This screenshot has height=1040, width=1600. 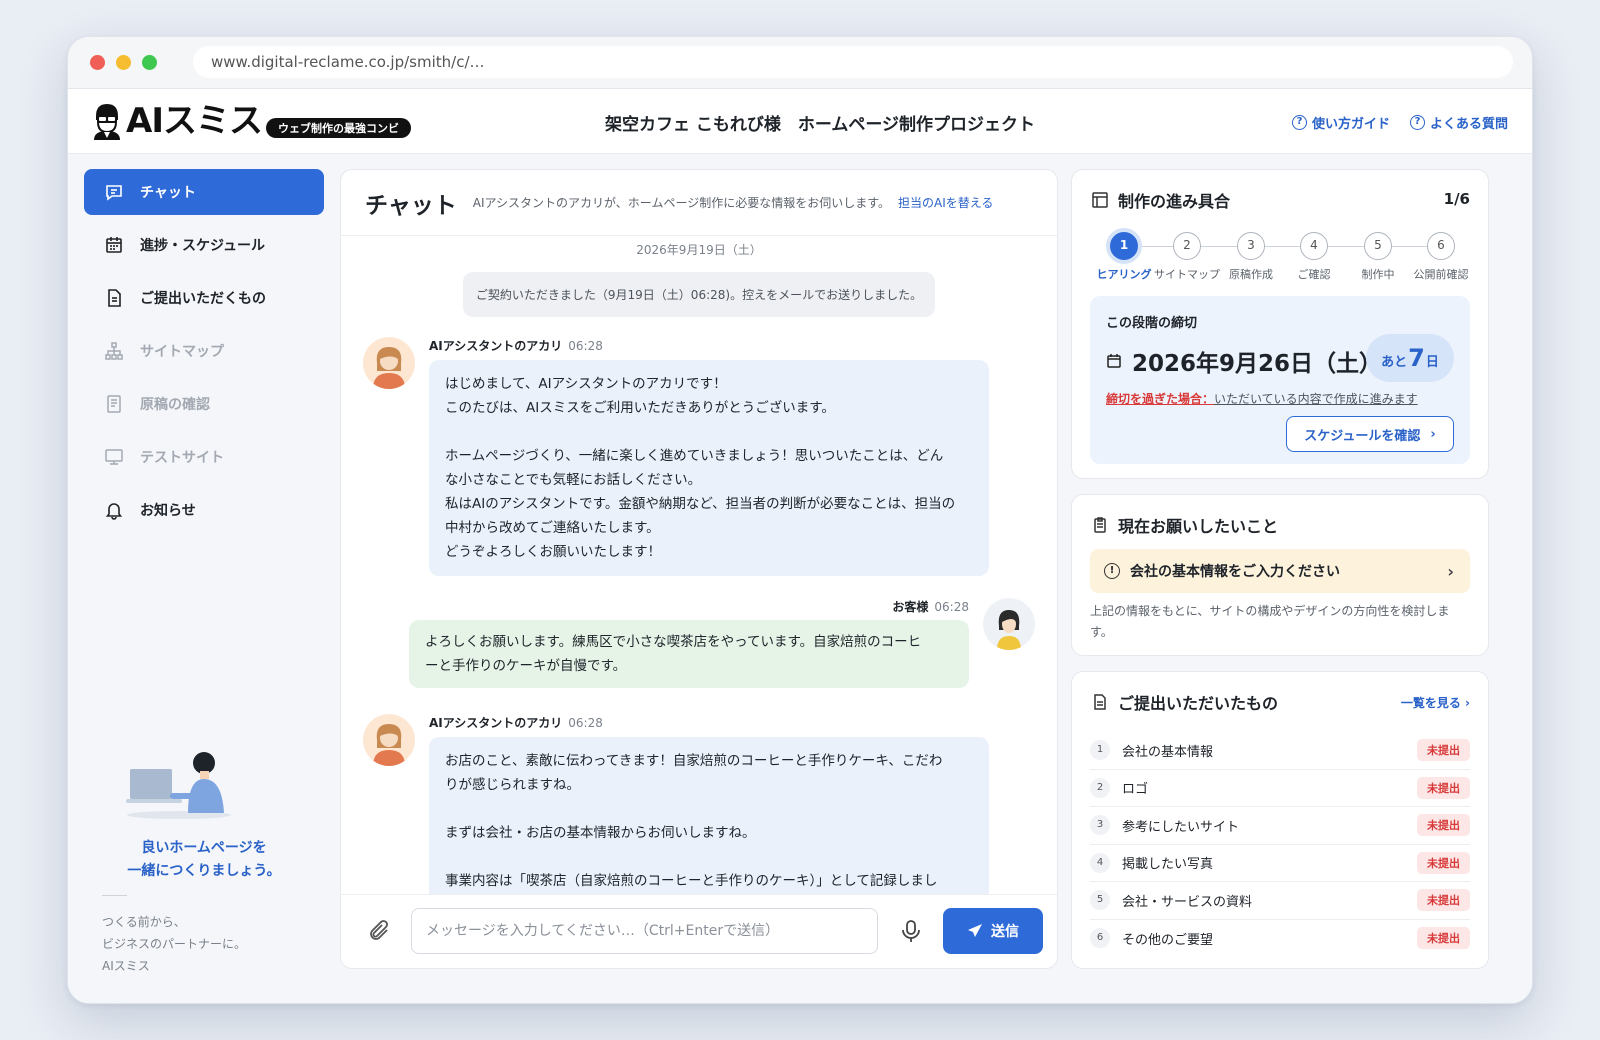 I want to click on sidebar-item-schedule: 進捗・スケジュール, so click(x=204, y=245).